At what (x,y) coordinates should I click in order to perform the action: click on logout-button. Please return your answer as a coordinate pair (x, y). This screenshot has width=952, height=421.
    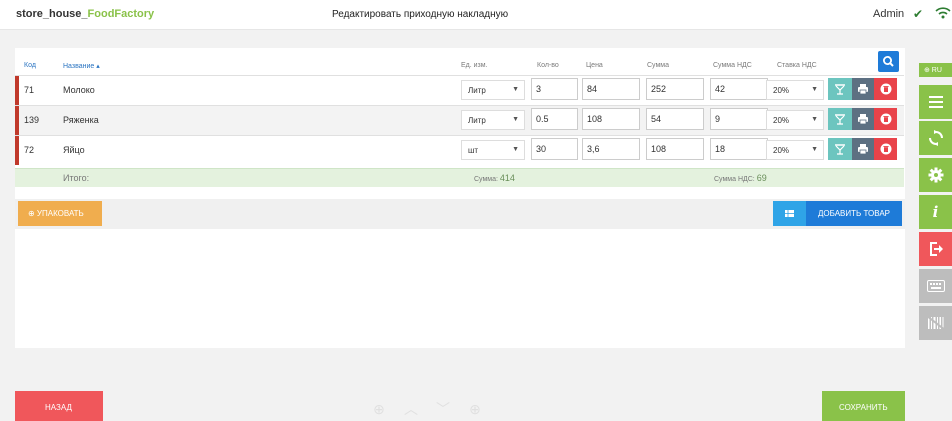
    Looking at the image, I should click on (935, 249).